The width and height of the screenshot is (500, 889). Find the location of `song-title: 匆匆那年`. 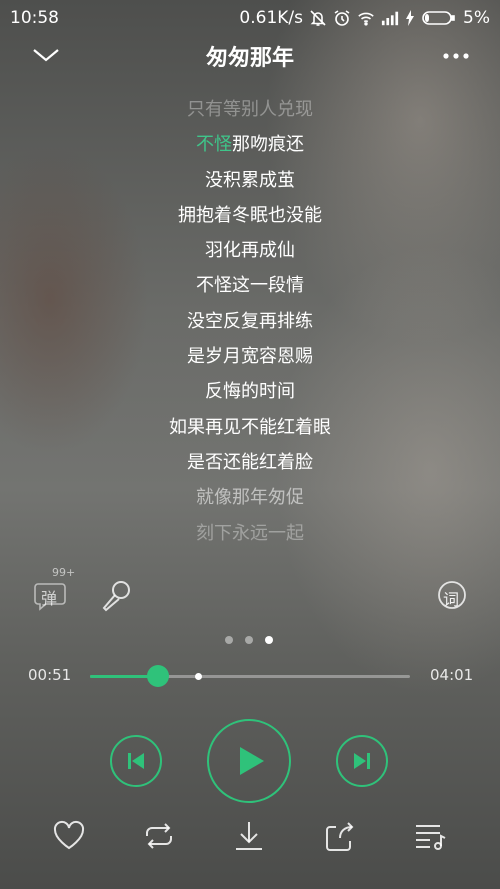

song-title: 匆匆那年 is located at coordinates (249, 58).